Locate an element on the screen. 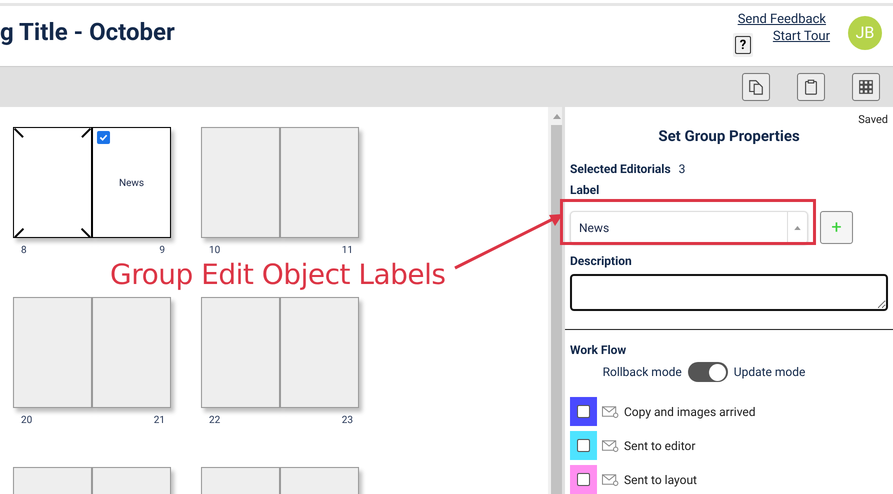 The width and height of the screenshot is (893, 494). toggle-label: Rollback mode is located at coordinates (642, 372).